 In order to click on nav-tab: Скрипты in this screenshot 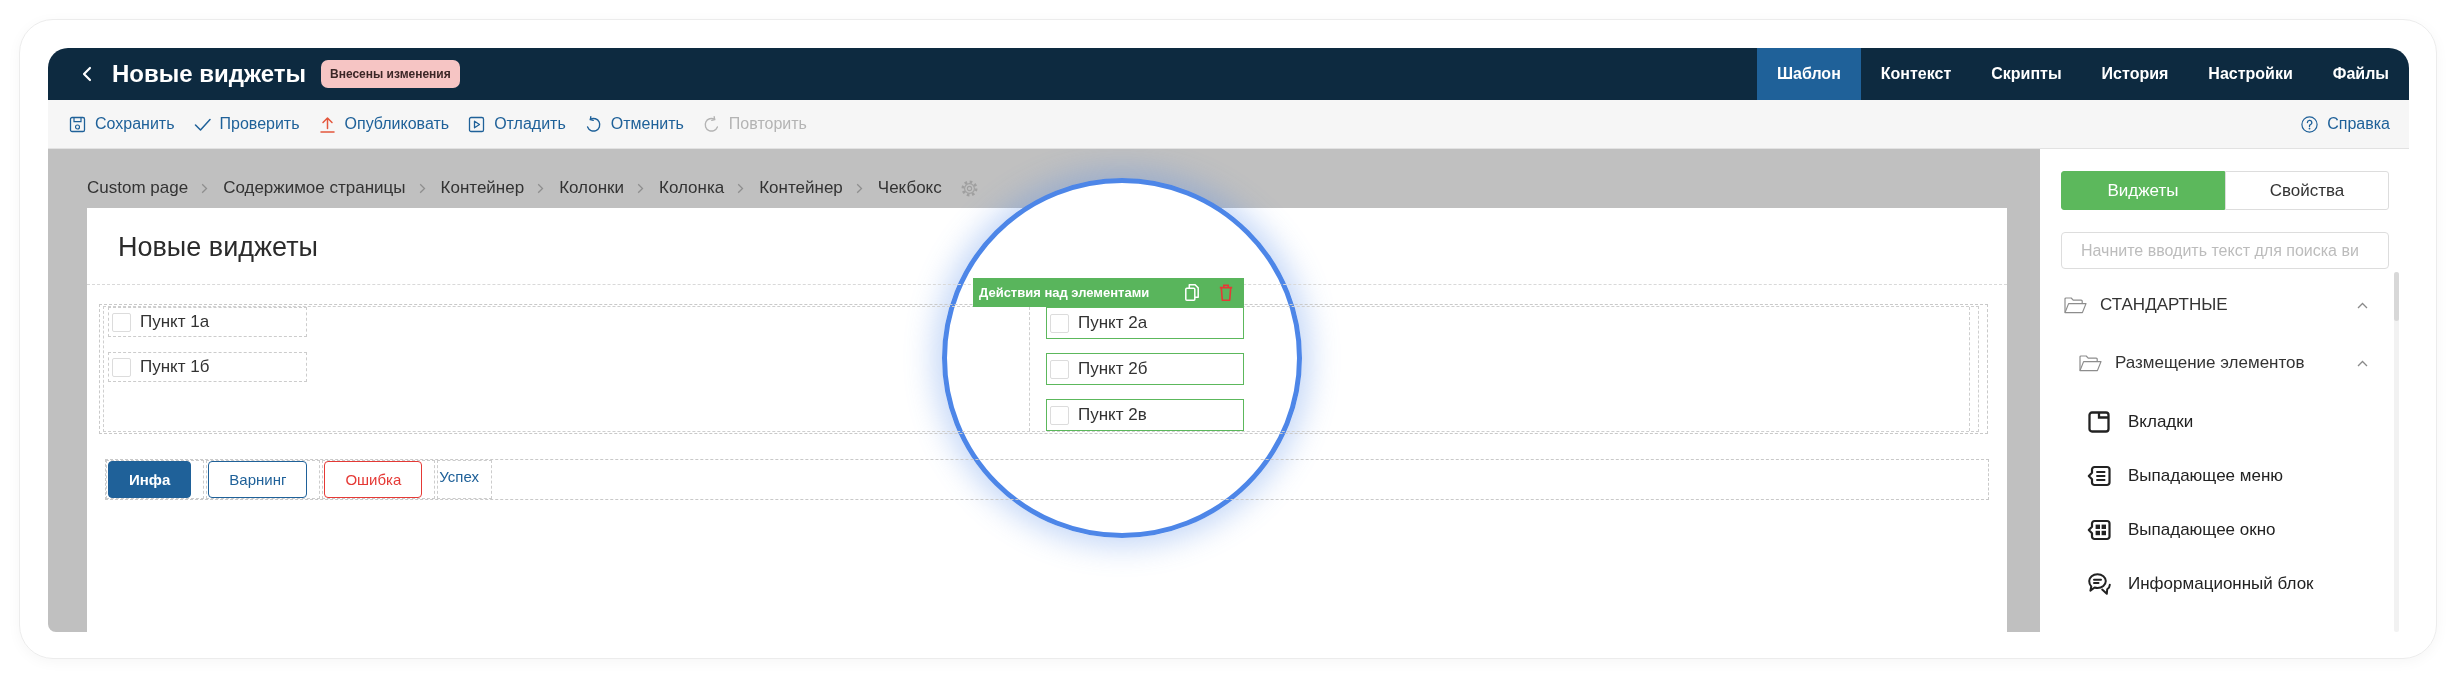, I will do `click(2026, 74)`.